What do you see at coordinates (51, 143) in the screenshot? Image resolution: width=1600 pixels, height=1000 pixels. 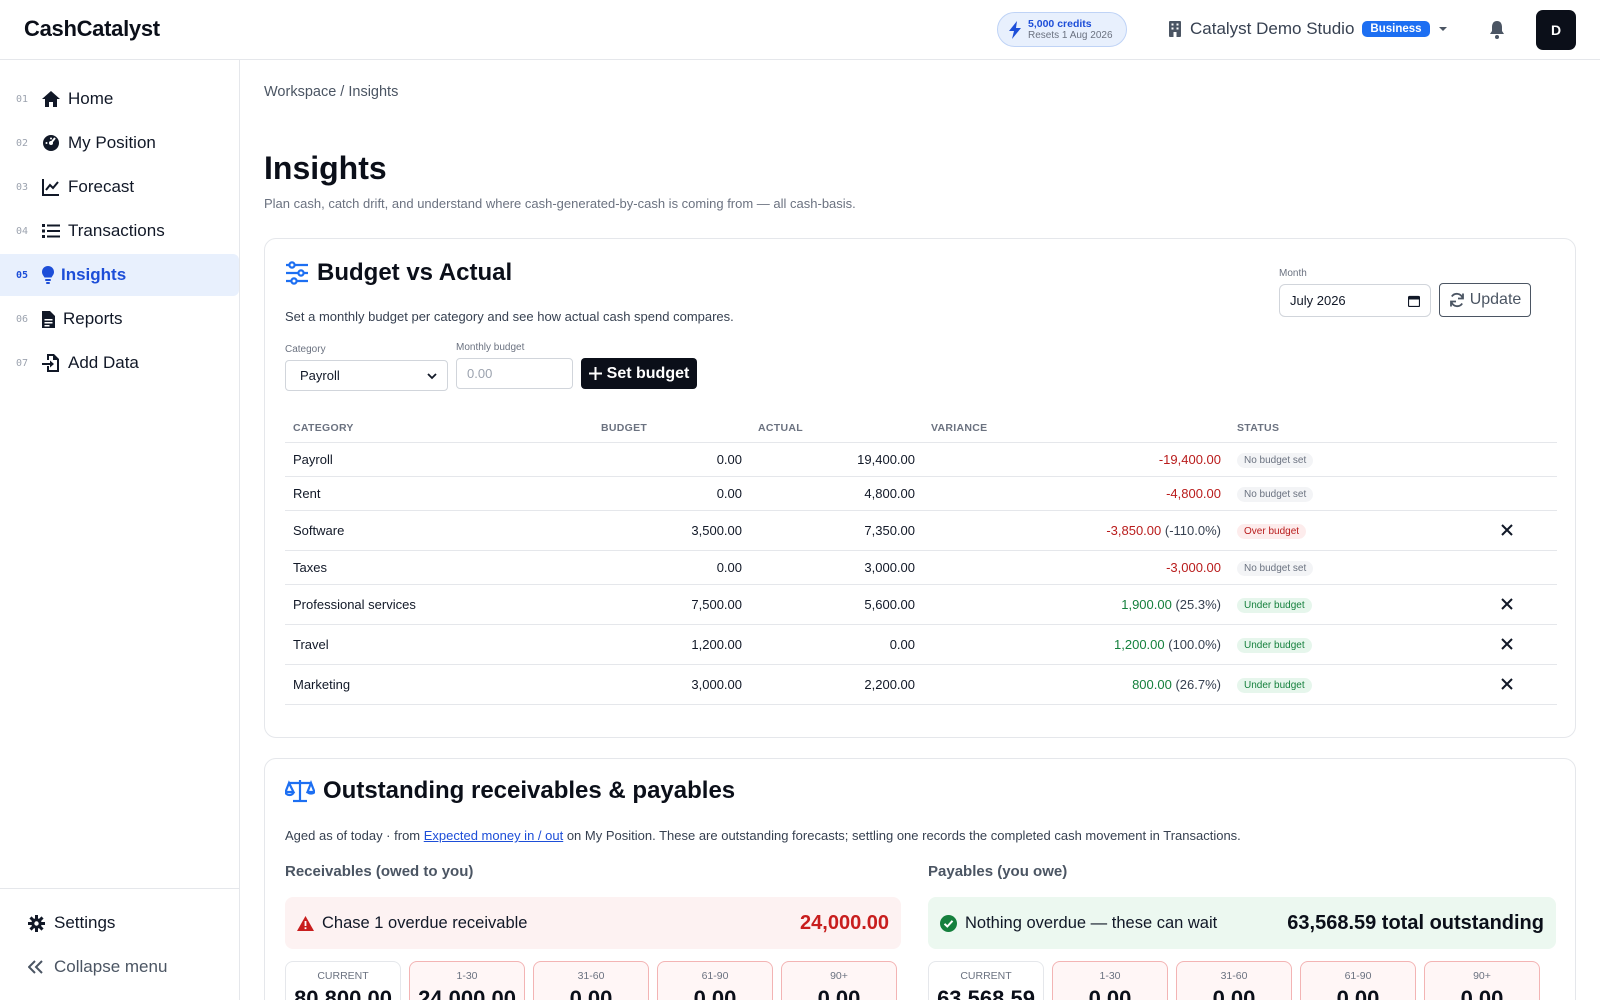 I see `gauge-icon` at bounding box center [51, 143].